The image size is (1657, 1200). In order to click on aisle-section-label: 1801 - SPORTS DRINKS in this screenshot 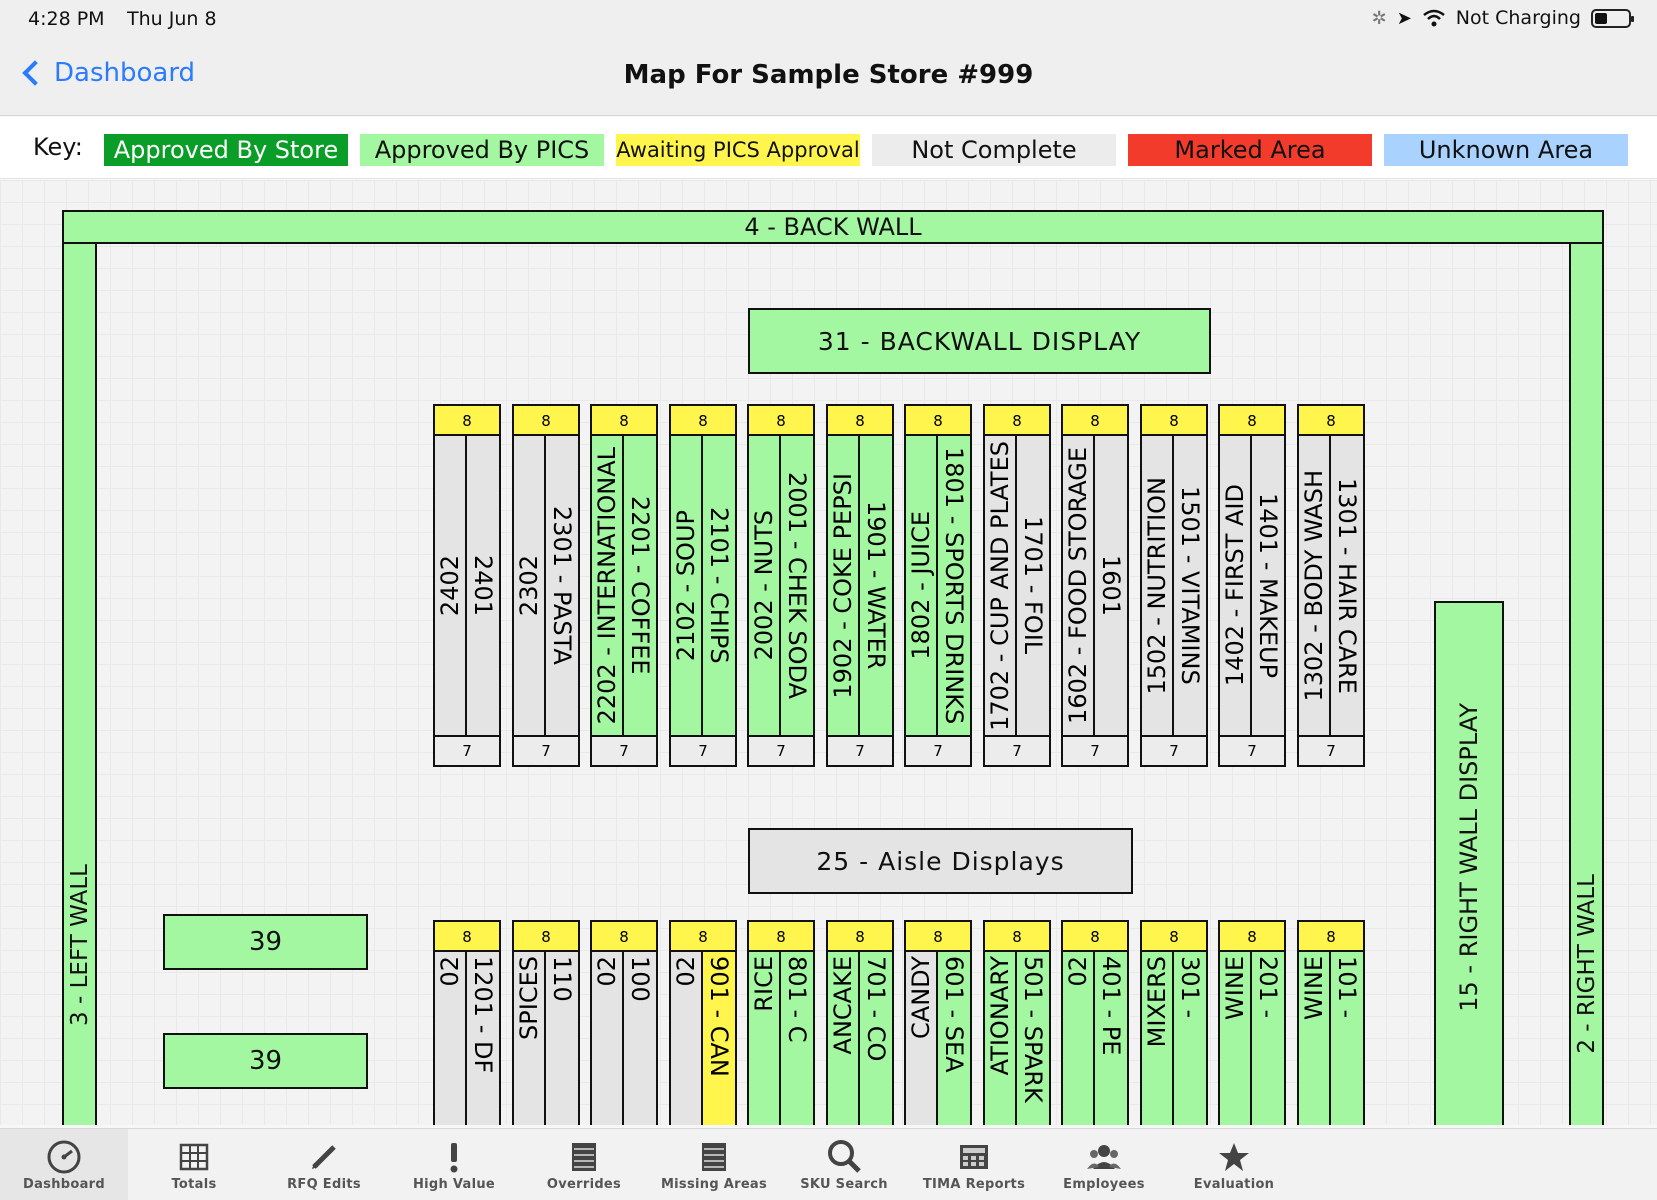, I will do `click(954, 585)`.